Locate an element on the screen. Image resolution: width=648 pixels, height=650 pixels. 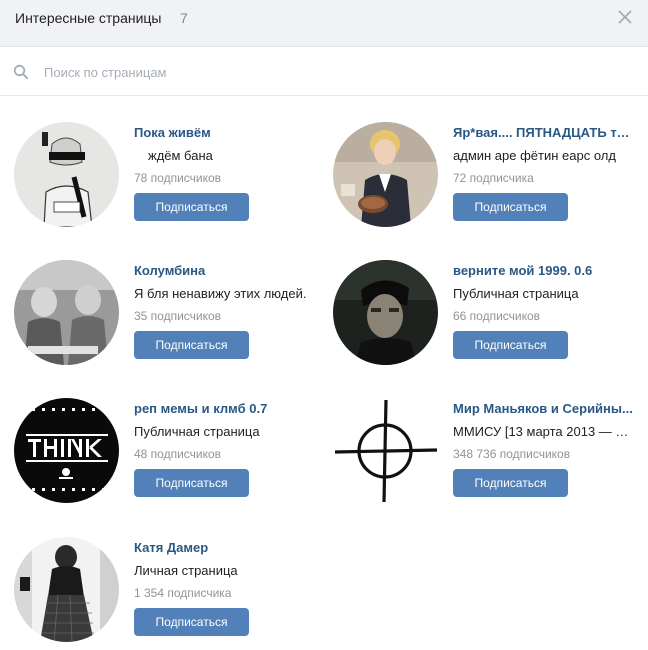
grayscale-photo-avatar is located at coordinates (66, 312).